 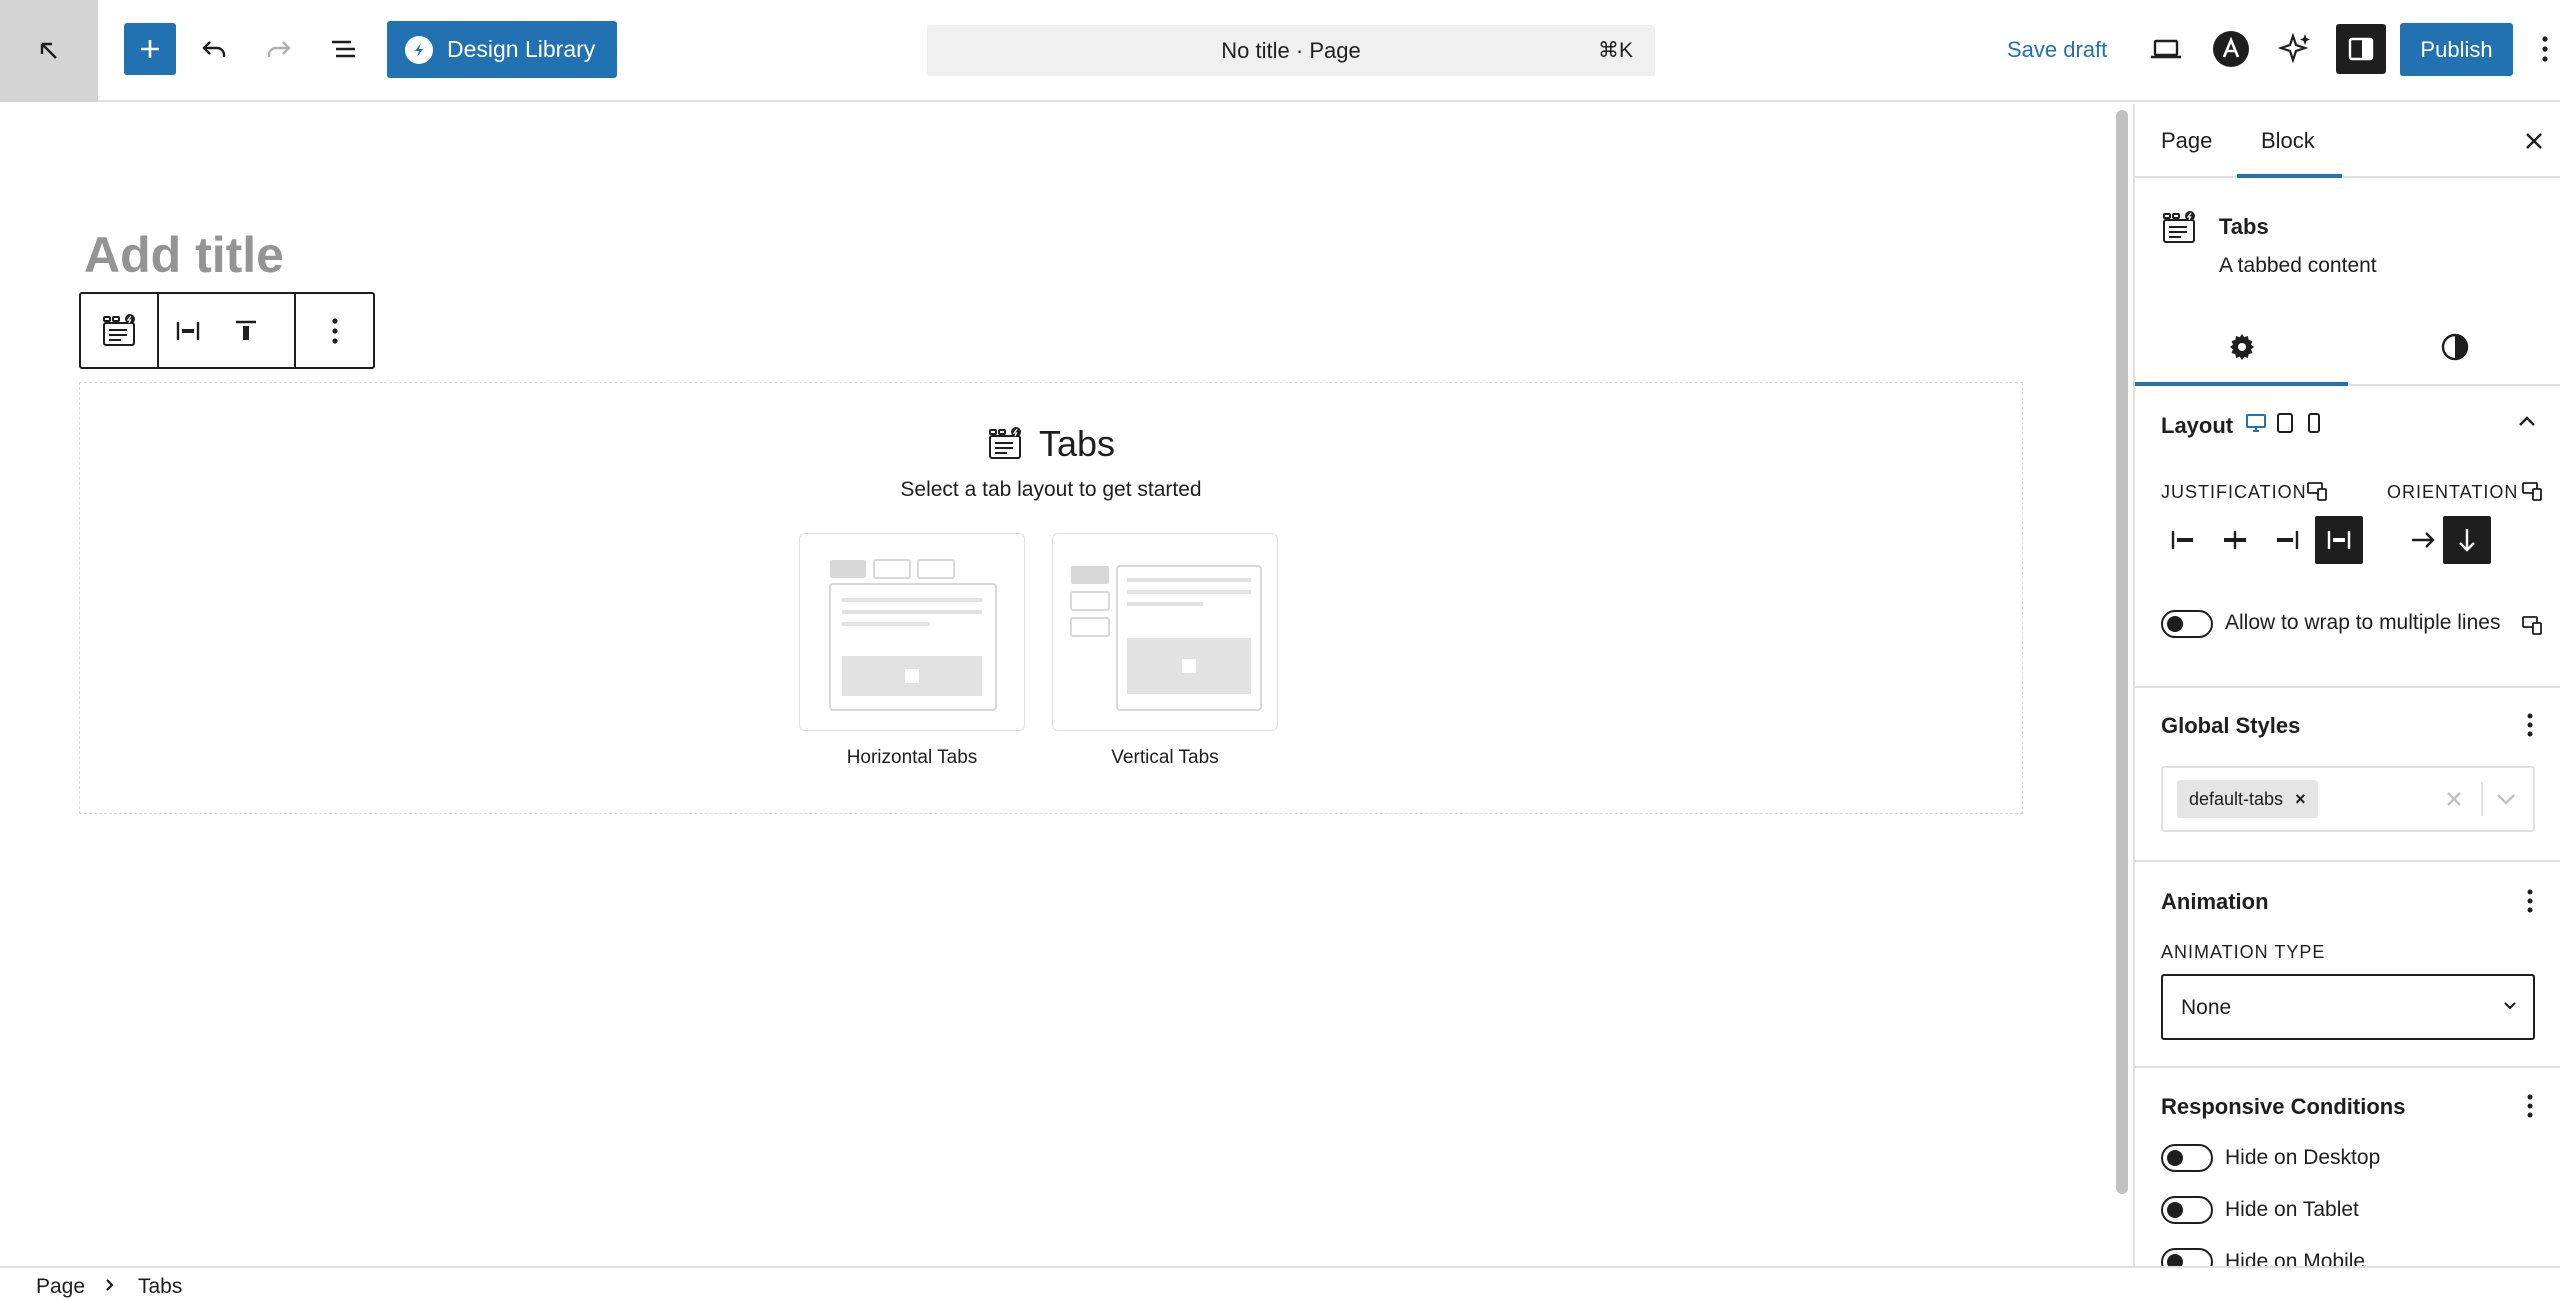 I want to click on redo-button, so click(x=279, y=49).